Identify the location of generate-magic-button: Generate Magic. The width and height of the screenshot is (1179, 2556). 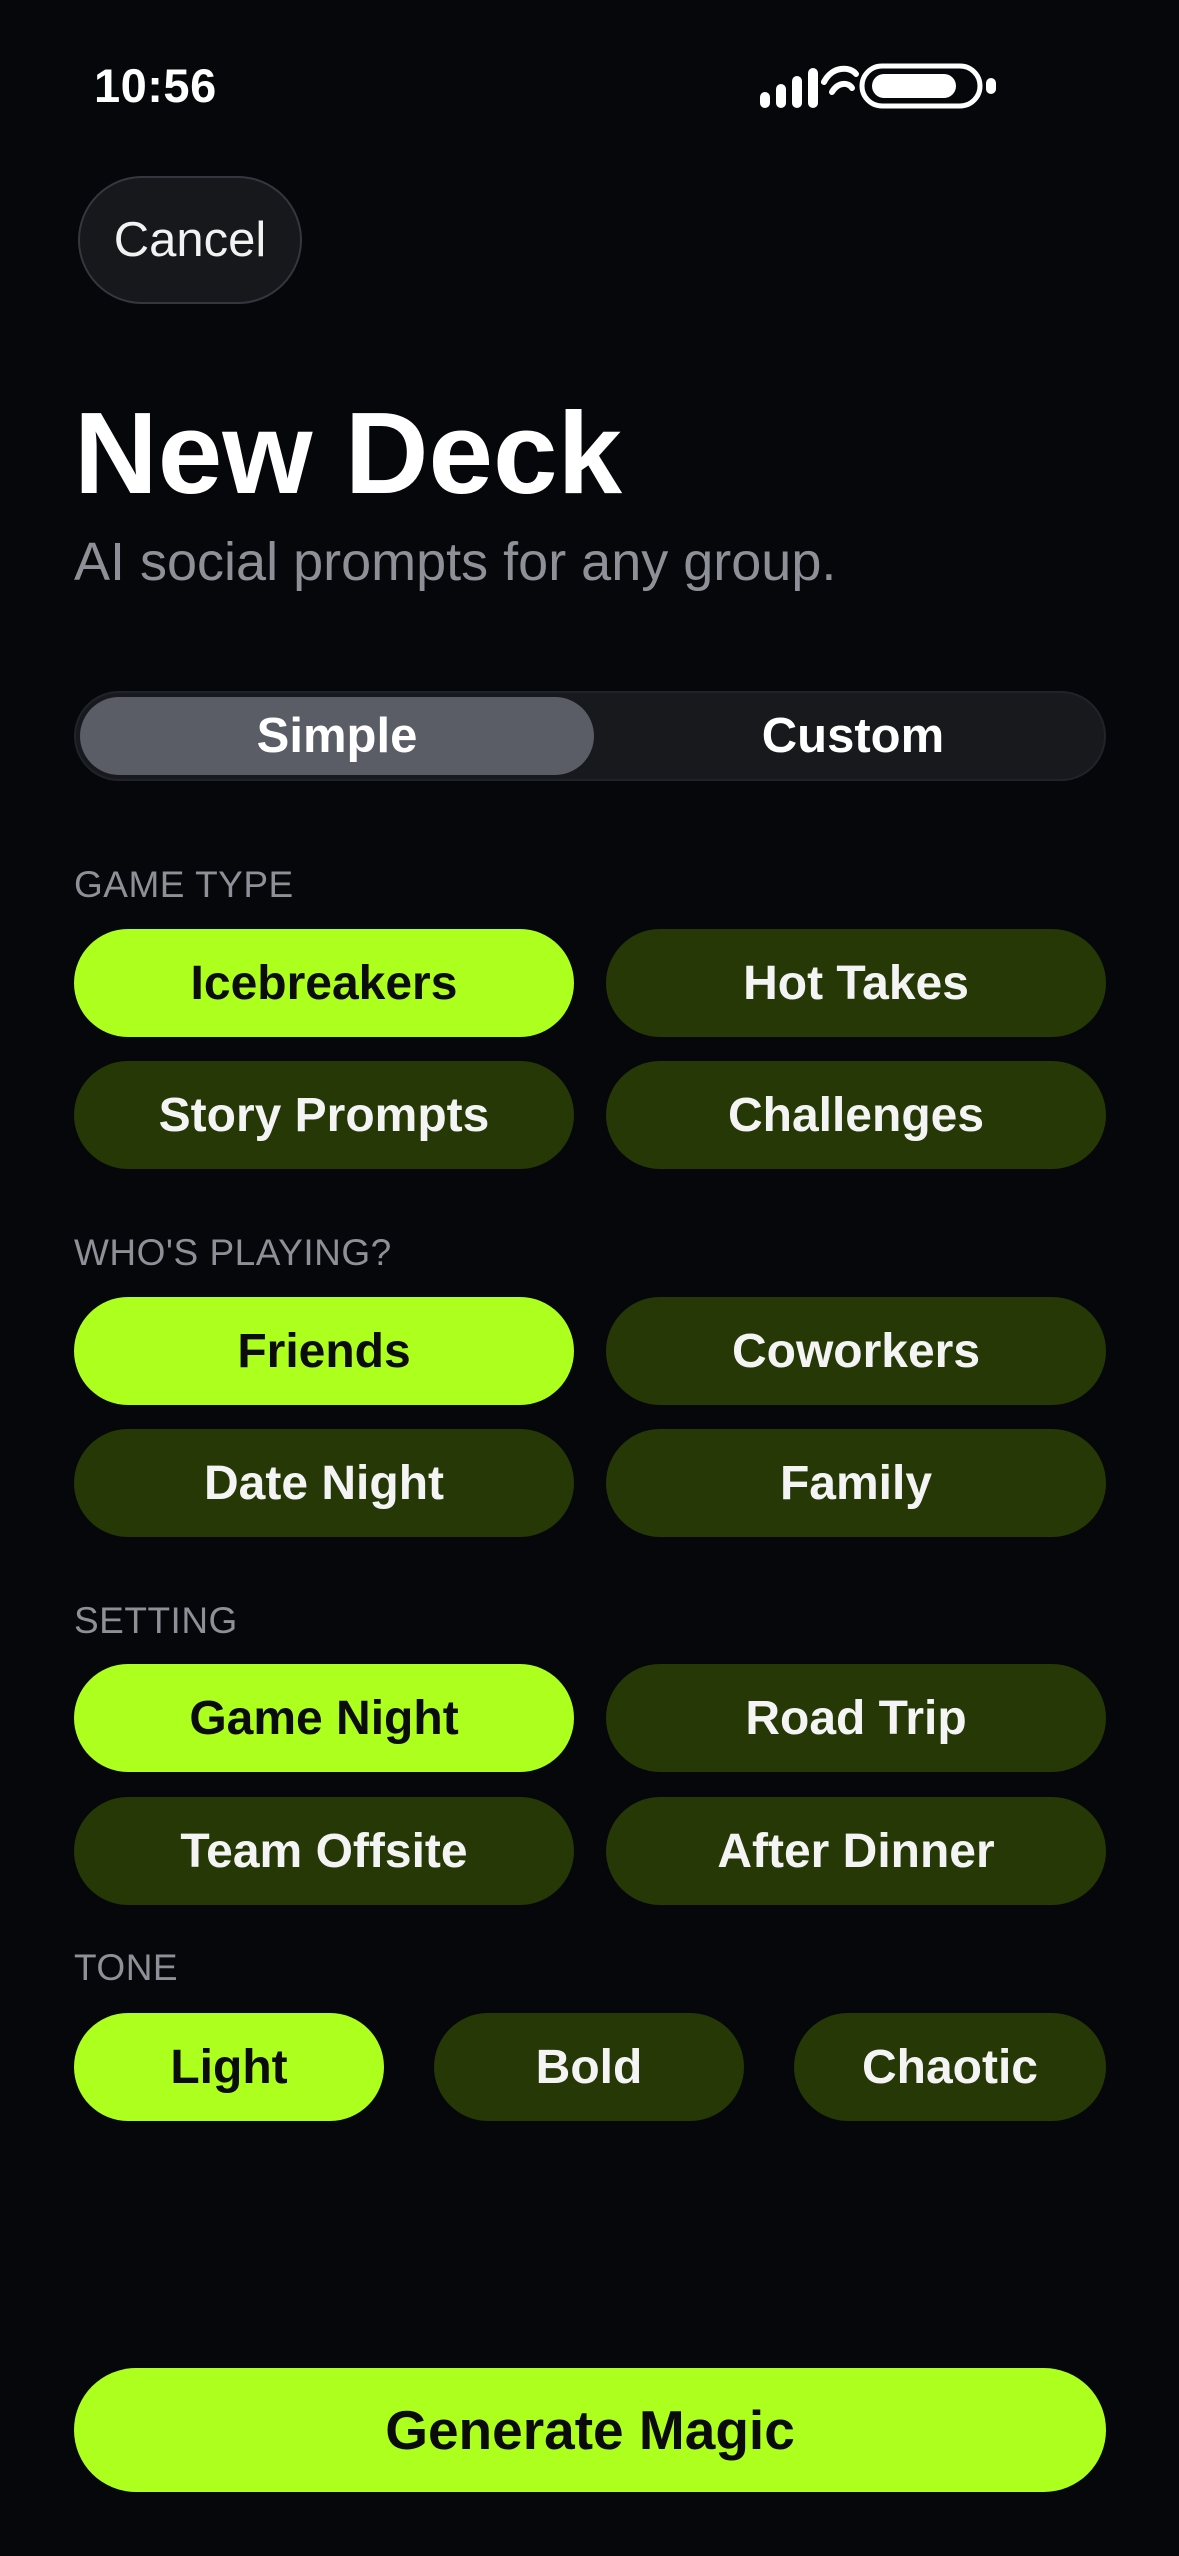
(590, 2430).